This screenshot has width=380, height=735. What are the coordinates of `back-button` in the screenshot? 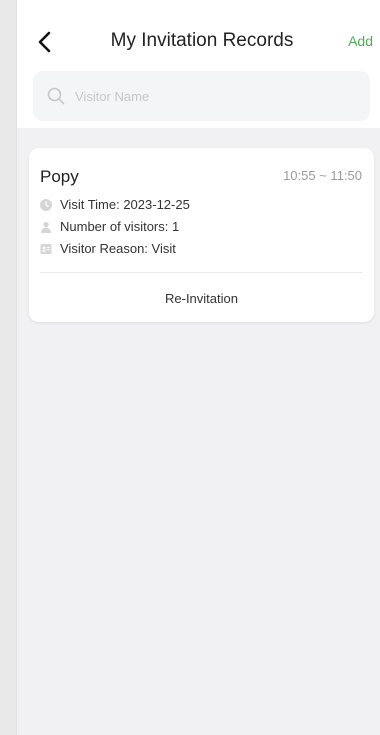 It's located at (44, 42).